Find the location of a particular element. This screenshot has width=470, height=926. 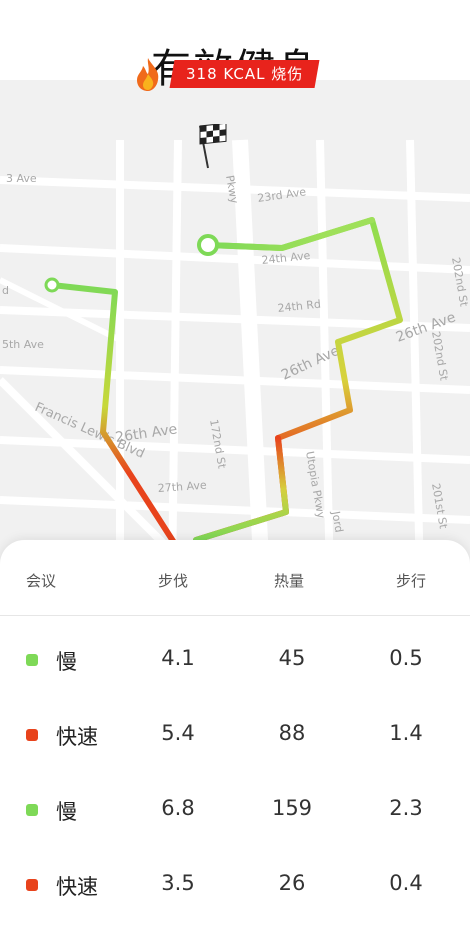

svg-text: 5th Ave is located at coordinates (23, 344).